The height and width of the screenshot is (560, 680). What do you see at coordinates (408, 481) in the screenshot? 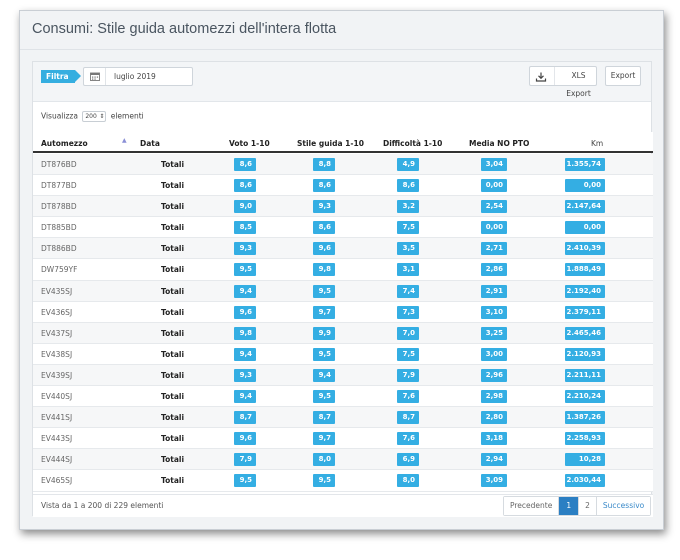
I see `difficolta-badge: 8,0` at bounding box center [408, 481].